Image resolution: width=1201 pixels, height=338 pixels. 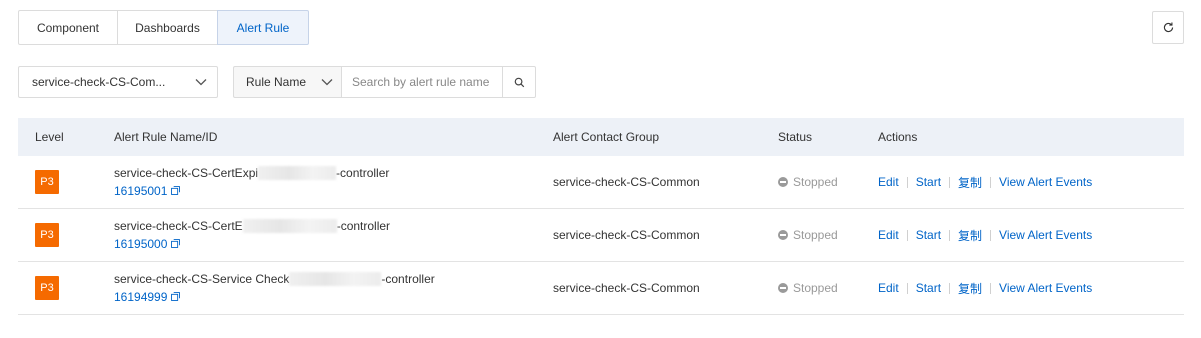 I want to click on search-group: Rule Name, so click(x=384, y=82).